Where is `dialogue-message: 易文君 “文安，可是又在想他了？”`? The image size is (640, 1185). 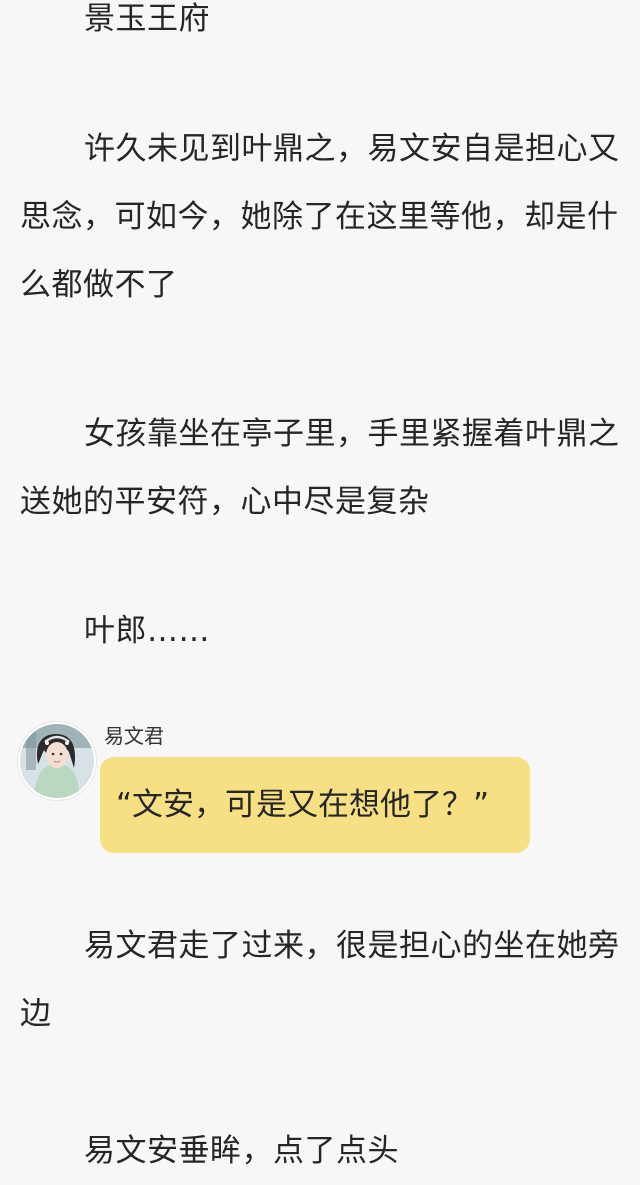
dialogue-message: 易文君 “文安，可是又在想他了？” is located at coordinates (298, 792).